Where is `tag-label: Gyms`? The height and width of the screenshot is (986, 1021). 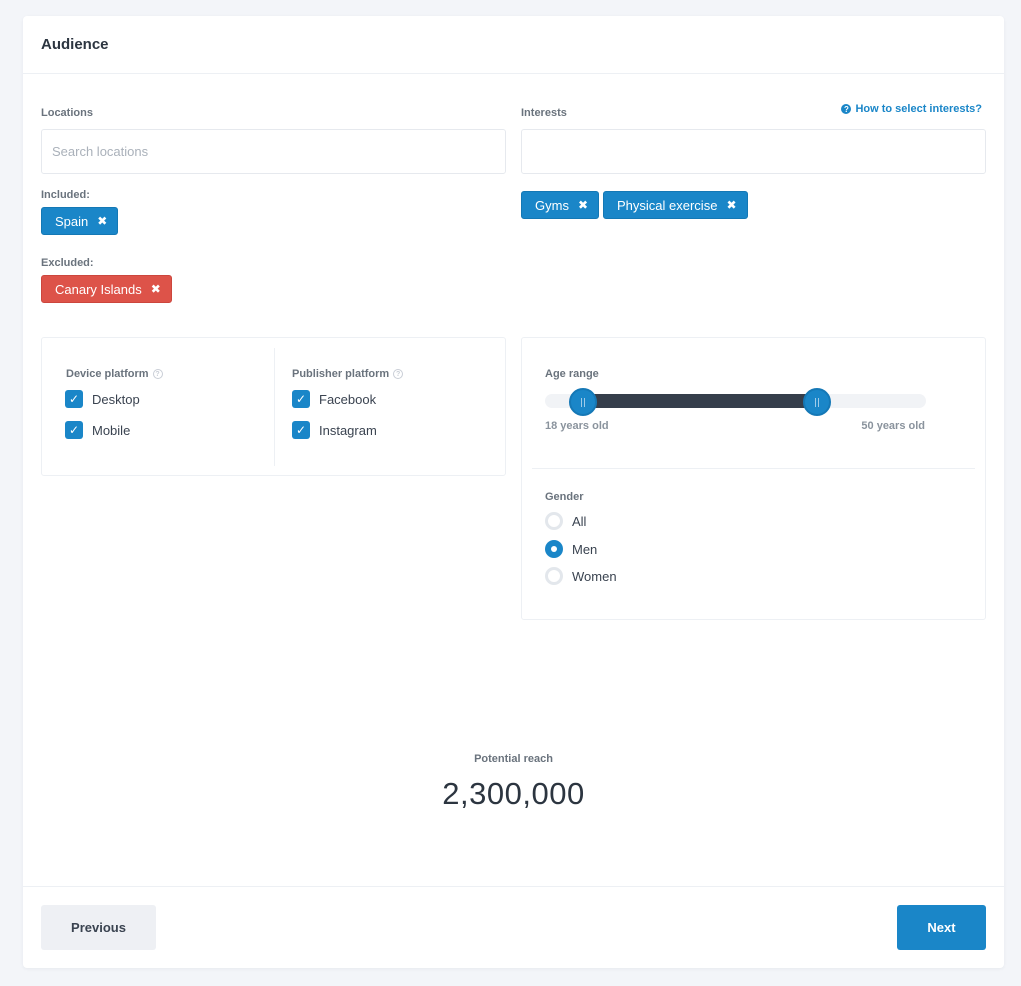
tag-label: Gyms is located at coordinates (552, 205).